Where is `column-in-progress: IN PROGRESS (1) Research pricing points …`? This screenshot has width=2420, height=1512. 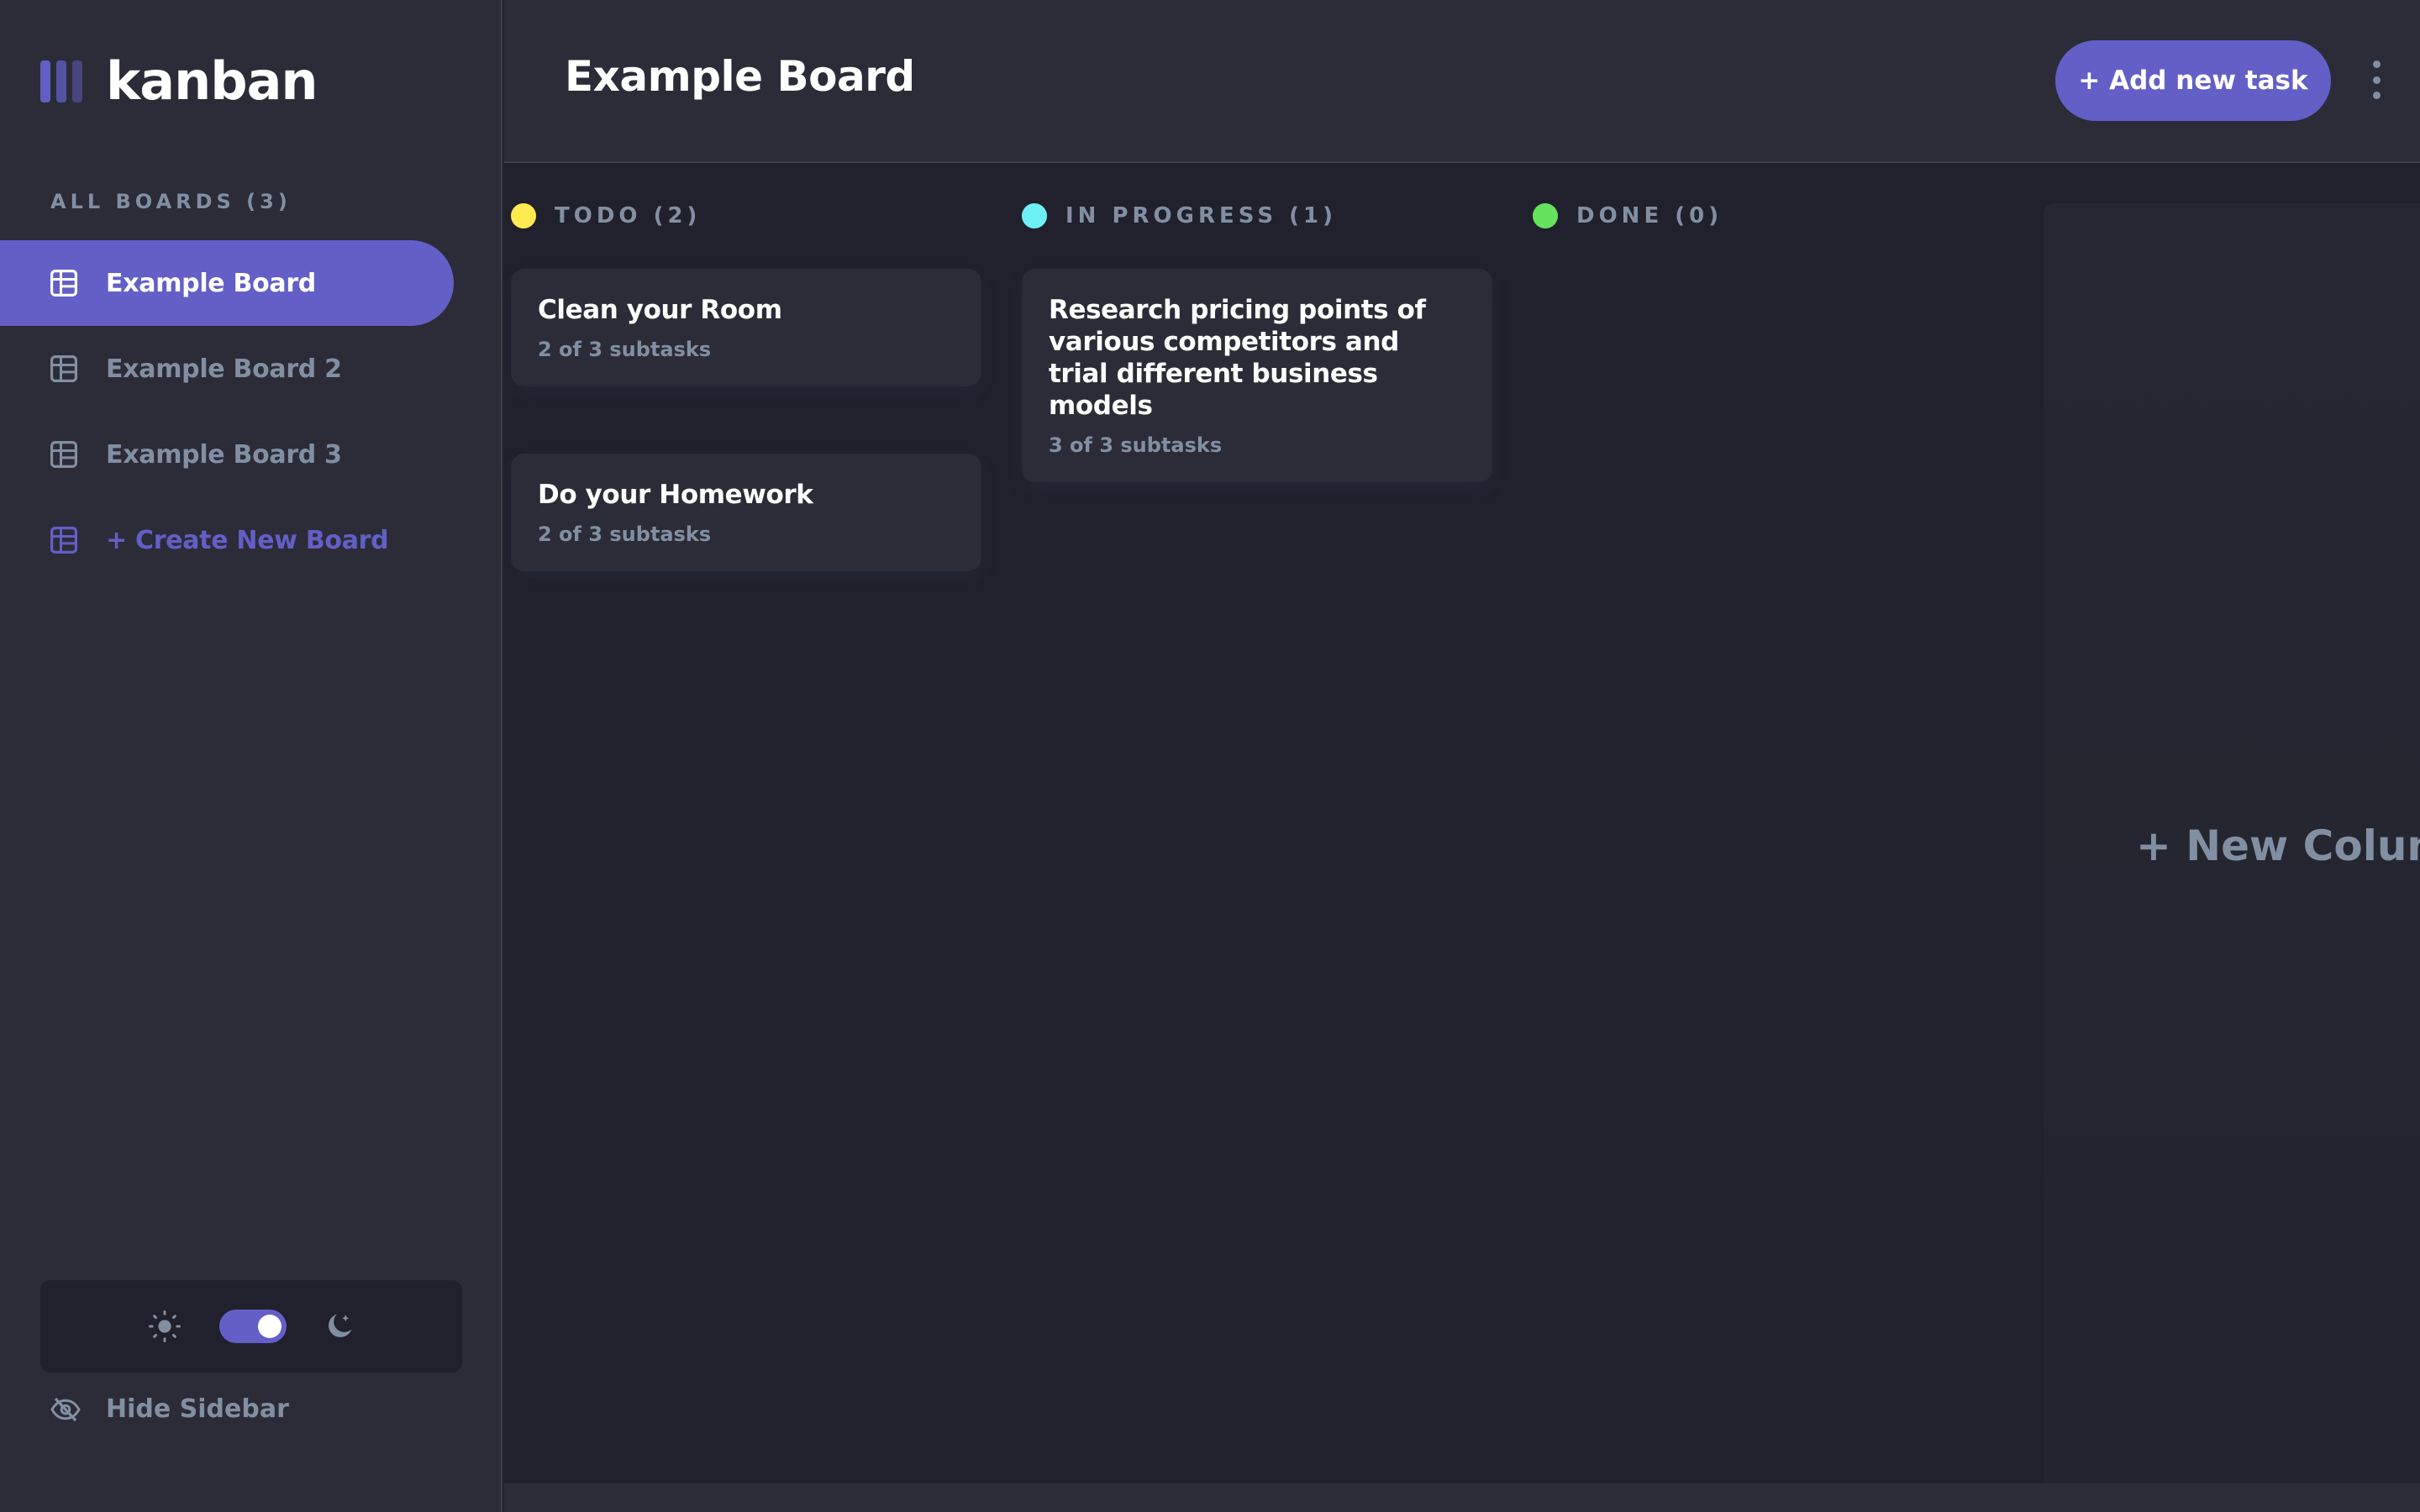
column-in-progress: IN PROGRESS (1) Research pricing points … is located at coordinates (1257, 342).